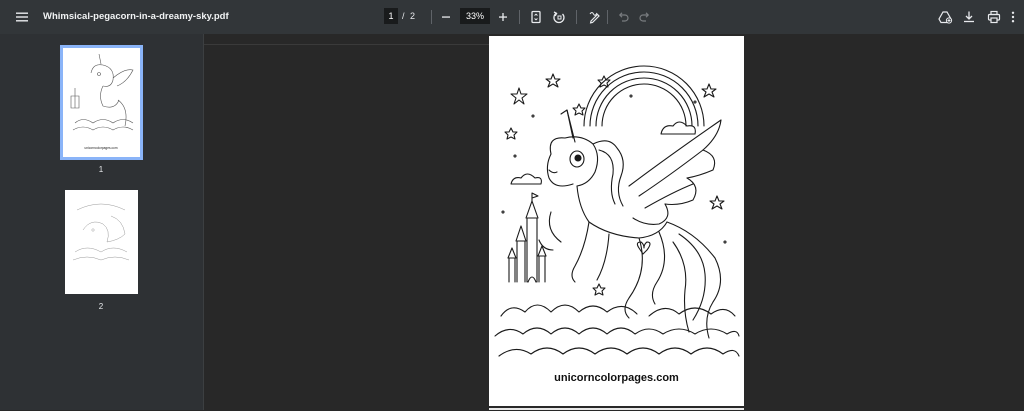  Describe the element at coordinates (616, 378) in the screenshot. I see `page-watermark-text: unicorncolorpages.com` at that location.